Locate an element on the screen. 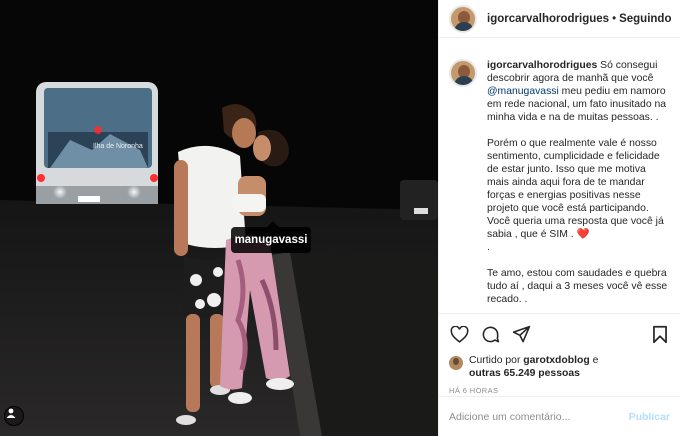 The image size is (680, 436). caption-username: igorcarvalhorodrigues is located at coordinates (542, 65).